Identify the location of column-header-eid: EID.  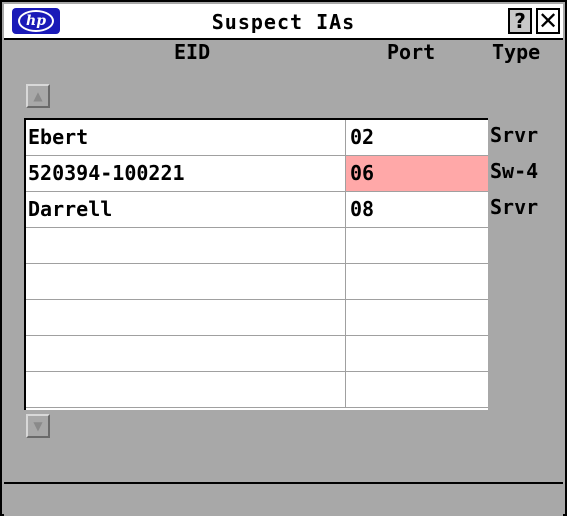
(192, 52).